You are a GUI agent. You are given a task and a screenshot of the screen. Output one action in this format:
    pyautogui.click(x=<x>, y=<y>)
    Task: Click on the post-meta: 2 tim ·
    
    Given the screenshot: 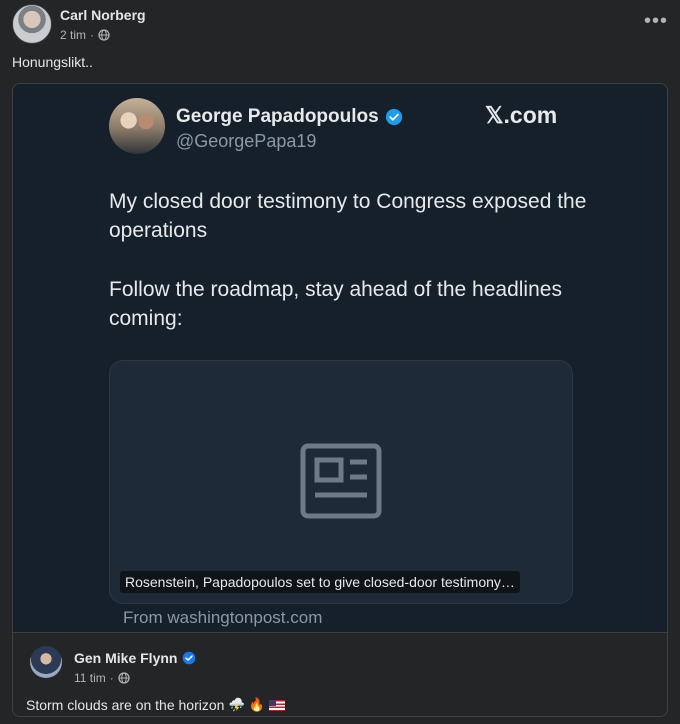 What is the action you would take?
    pyautogui.click(x=85, y=35)
    